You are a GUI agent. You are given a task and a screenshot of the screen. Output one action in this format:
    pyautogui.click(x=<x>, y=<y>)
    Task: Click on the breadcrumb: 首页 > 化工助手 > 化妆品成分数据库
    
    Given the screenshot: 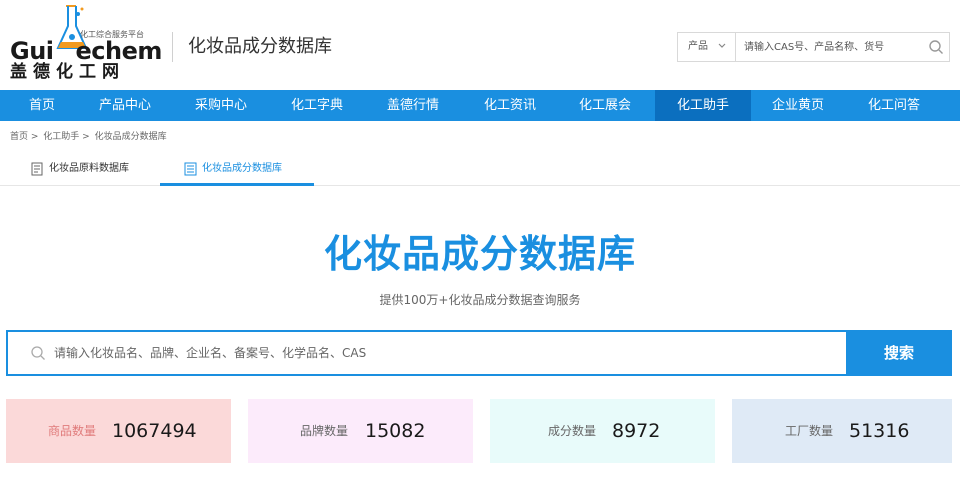 What is the action you would take?
    pyautogui.click(x=89, y=137)
    